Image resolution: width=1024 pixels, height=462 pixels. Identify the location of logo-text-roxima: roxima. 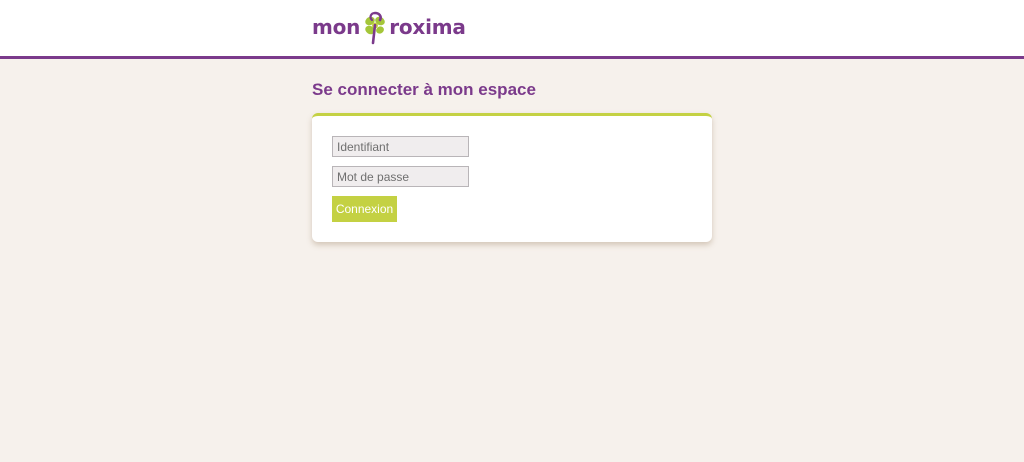
(427, 27).